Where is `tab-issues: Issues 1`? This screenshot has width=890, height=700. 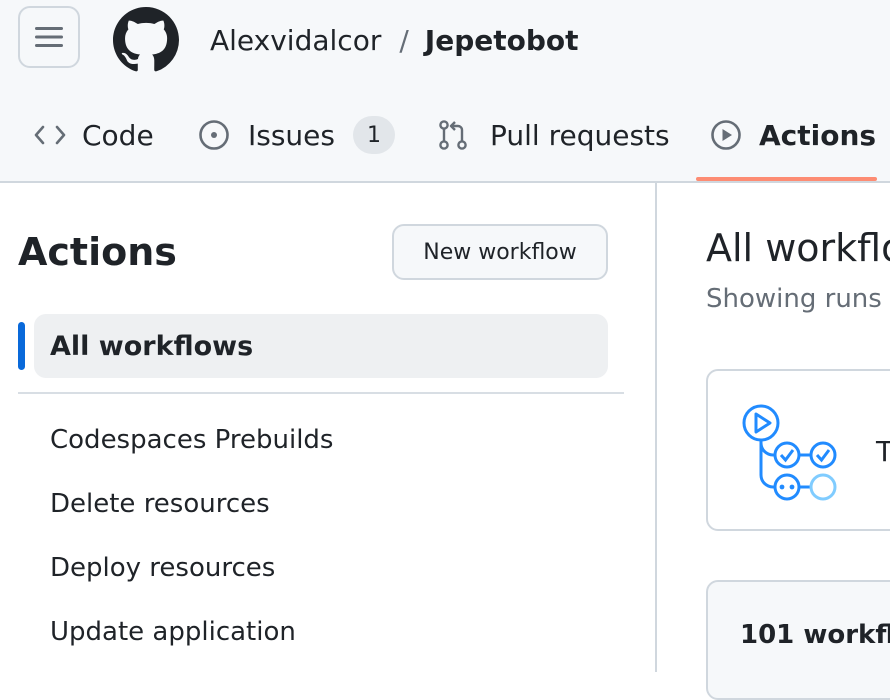 tab-issues: Issues 1 is located at coordinates (296, 135).